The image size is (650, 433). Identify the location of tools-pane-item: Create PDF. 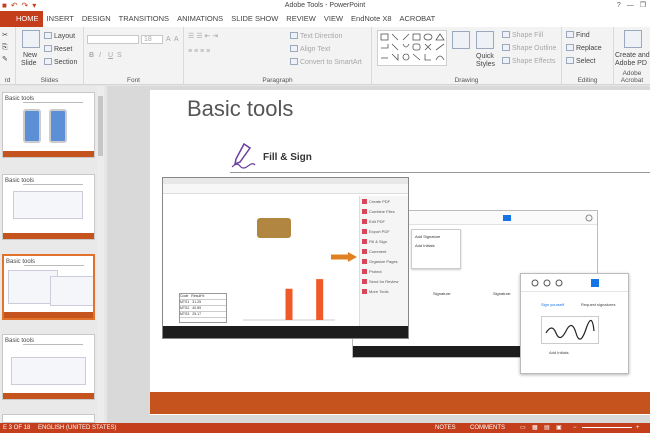
(384, 201).